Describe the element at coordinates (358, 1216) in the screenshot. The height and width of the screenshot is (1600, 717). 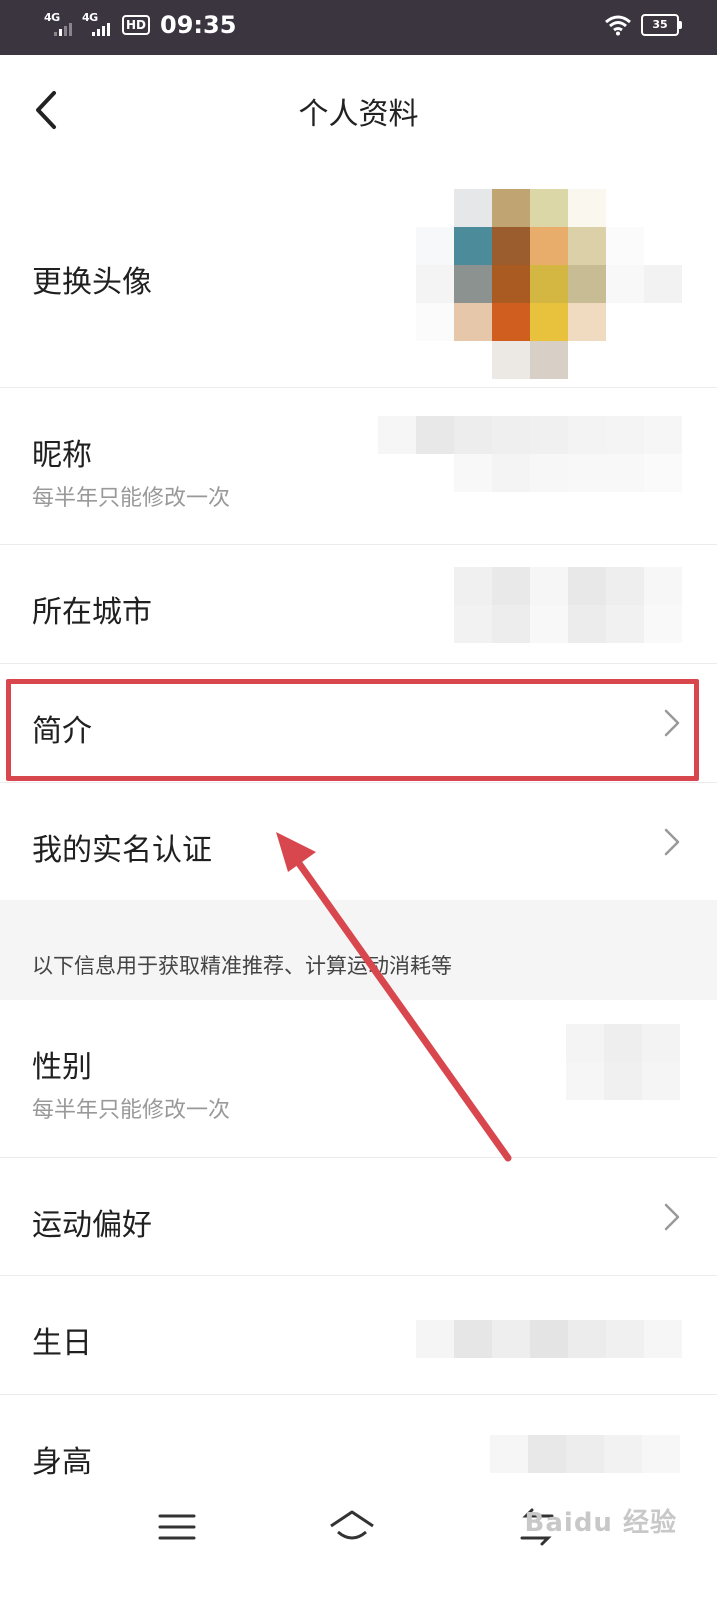
I see `row-sport: 运动偏好` at that location.